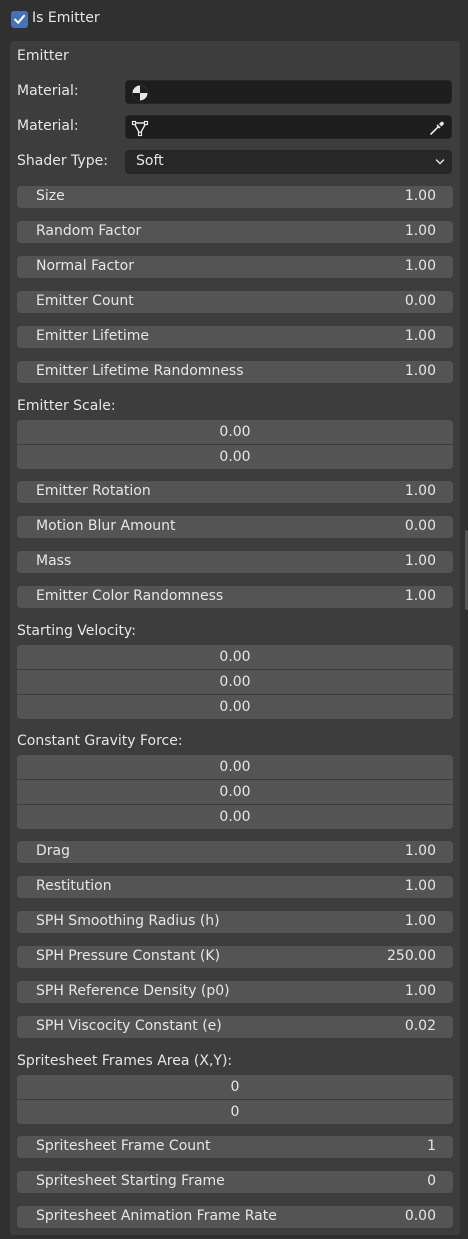  What do you see at coordinates (235, 657) in the screenshot?
I see `starting-velocity-x: 0.00` at bounding box center [235, 657].